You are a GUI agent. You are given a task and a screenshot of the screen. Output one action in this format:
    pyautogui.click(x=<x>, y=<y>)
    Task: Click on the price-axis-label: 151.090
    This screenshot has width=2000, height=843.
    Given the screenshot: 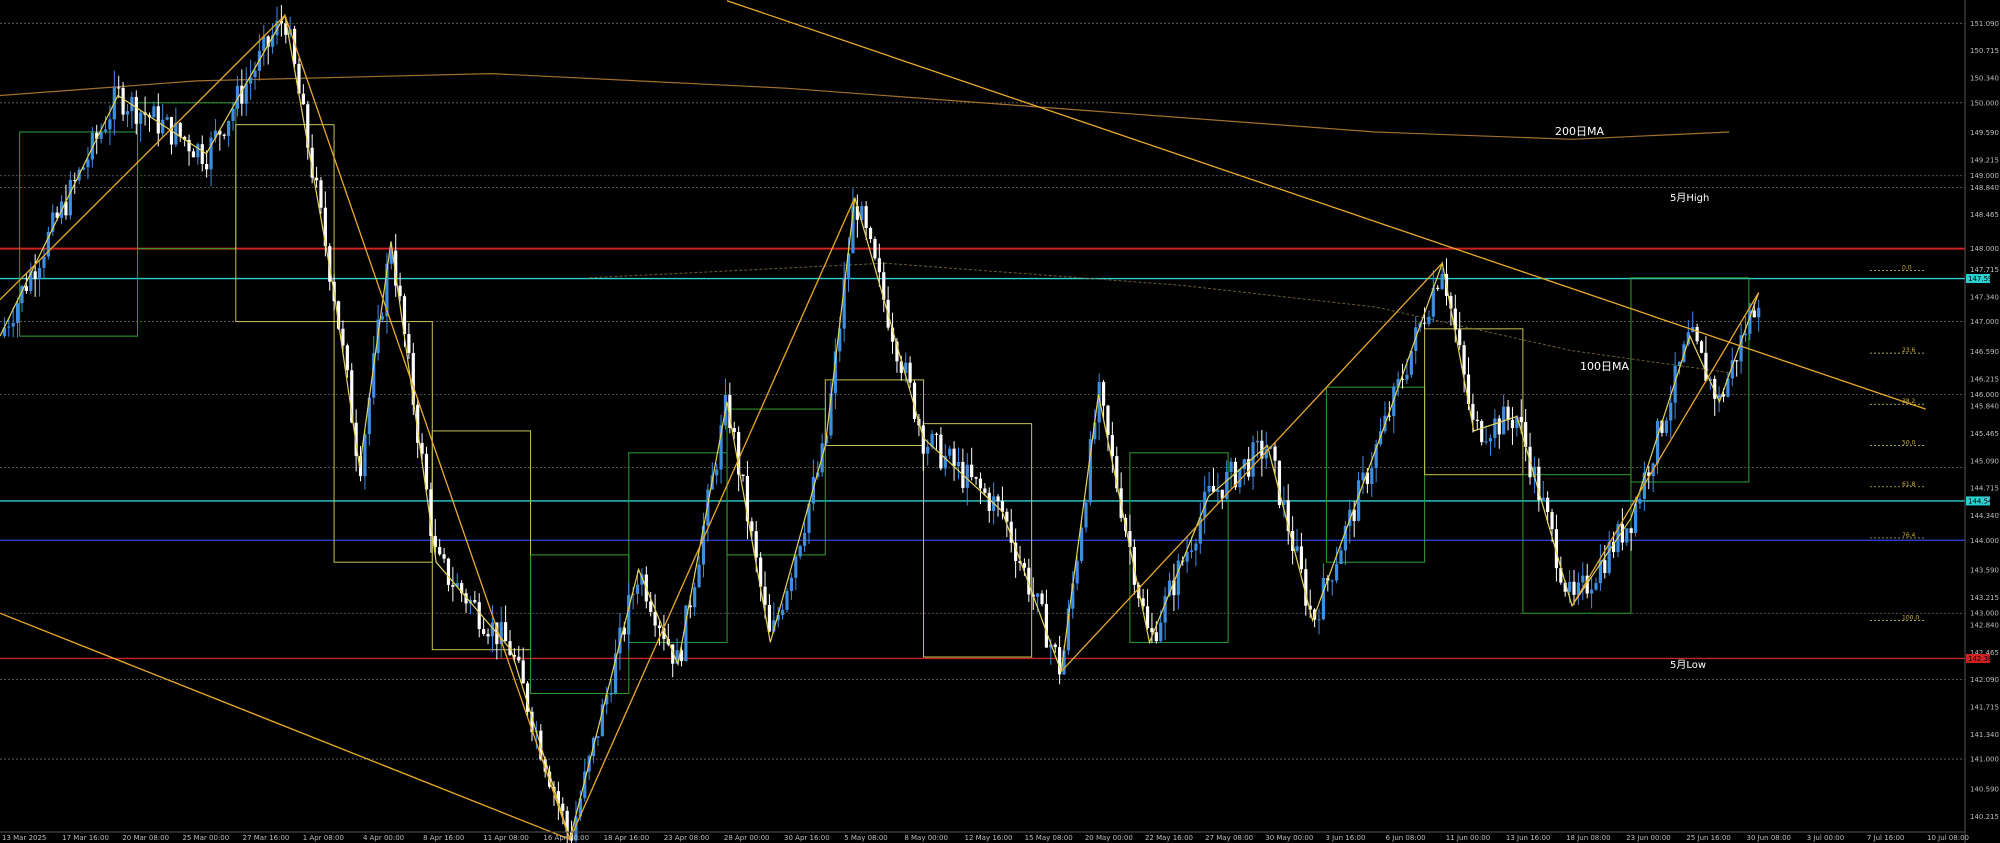 What is the action you would take?
    pyautogui.click(x=1984, y=24)
    